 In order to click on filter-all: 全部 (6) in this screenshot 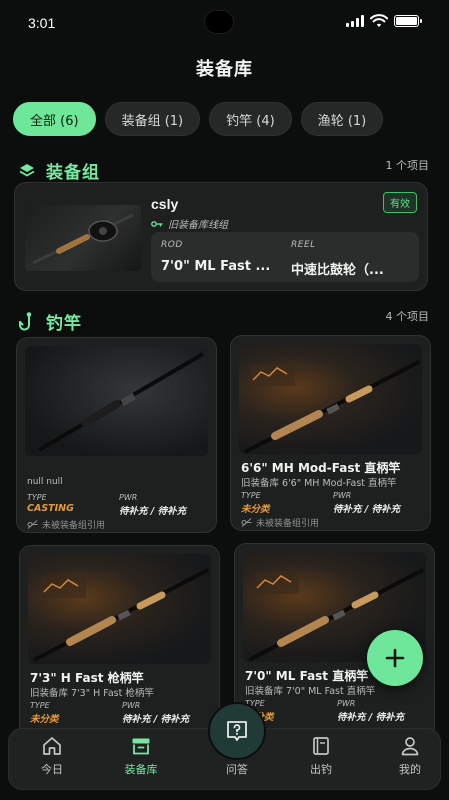, I will do `click(54, 119)`.